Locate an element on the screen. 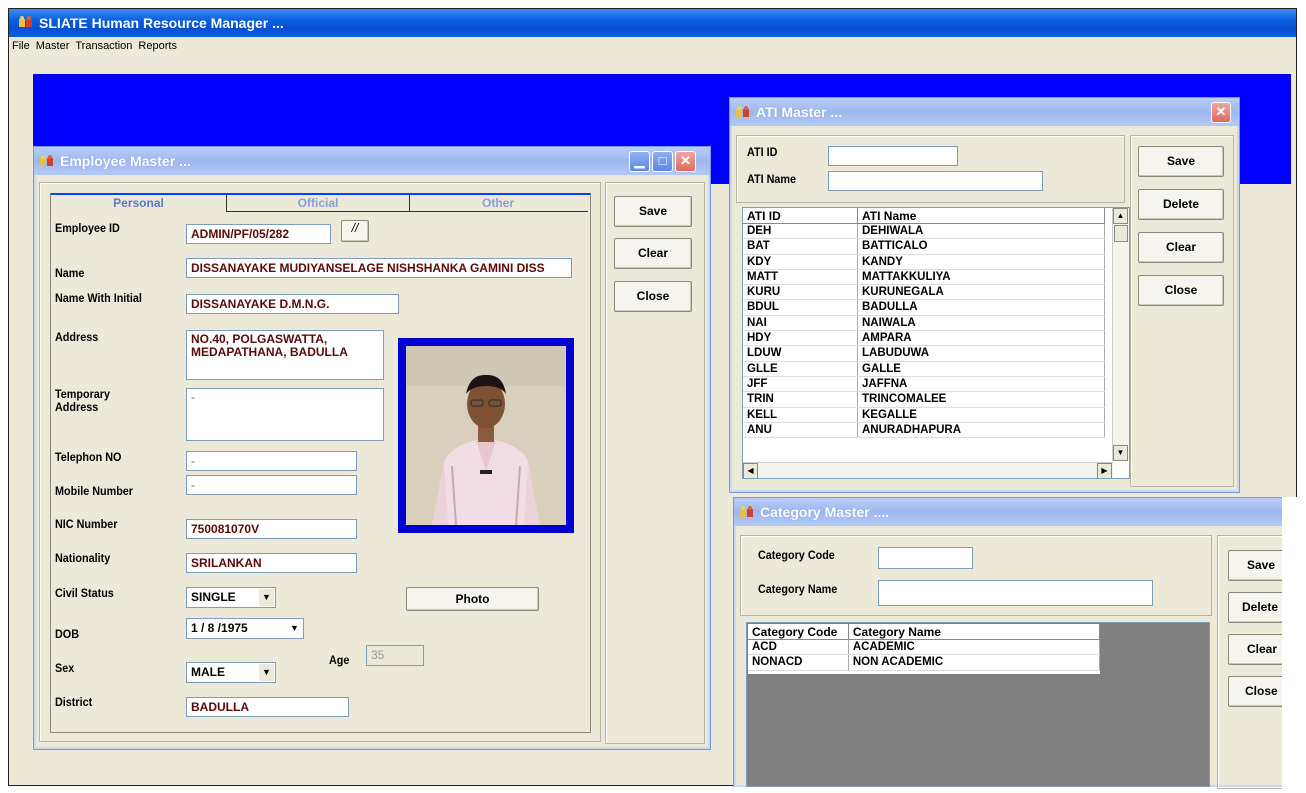  ati-id-field is located at coordinates (893, 156).